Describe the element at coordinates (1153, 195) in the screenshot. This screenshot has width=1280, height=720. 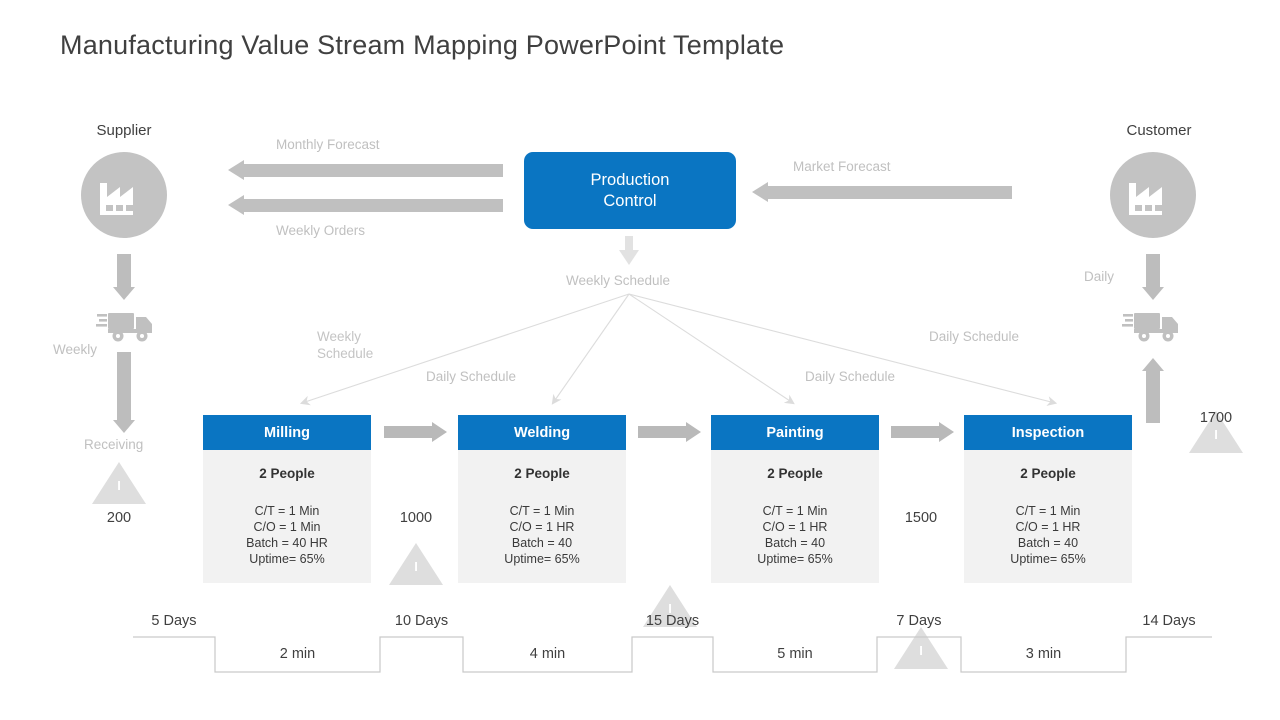
I see `customer-factory-icon` at that location.